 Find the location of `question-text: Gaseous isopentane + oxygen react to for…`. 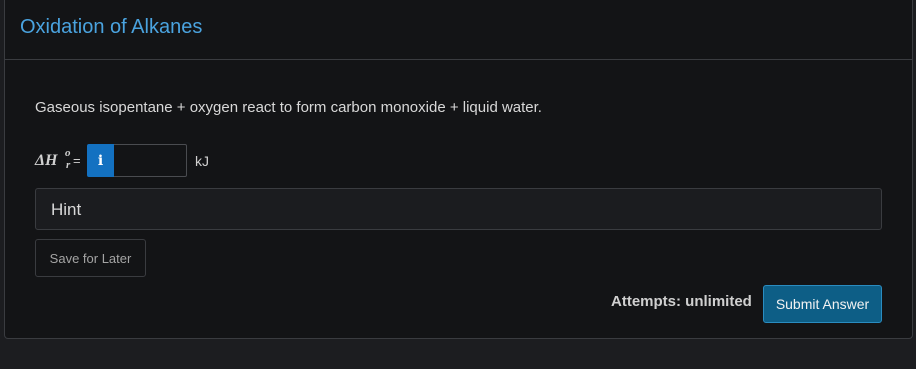

question-text: Gaseous isopentane + oxygen react to for… is located at coordinates (288, 107).